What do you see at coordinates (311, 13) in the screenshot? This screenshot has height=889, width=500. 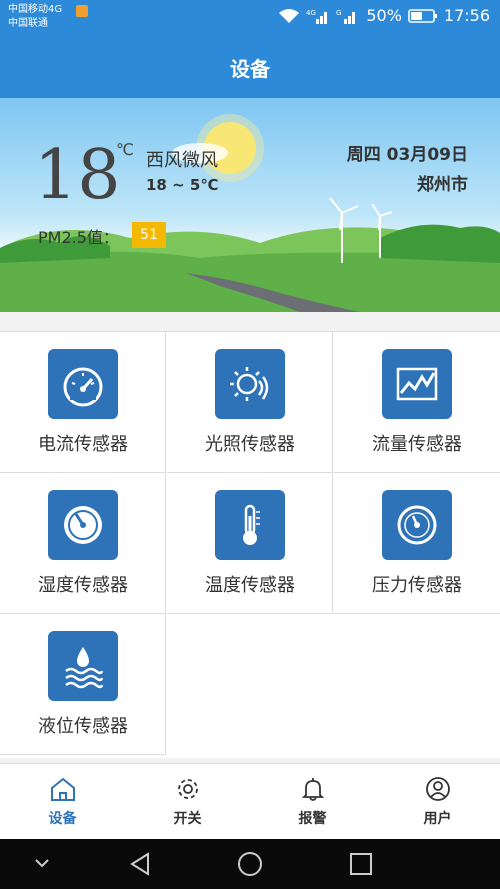 I see `svg-text: 4G` at bounding box center [311, 13].